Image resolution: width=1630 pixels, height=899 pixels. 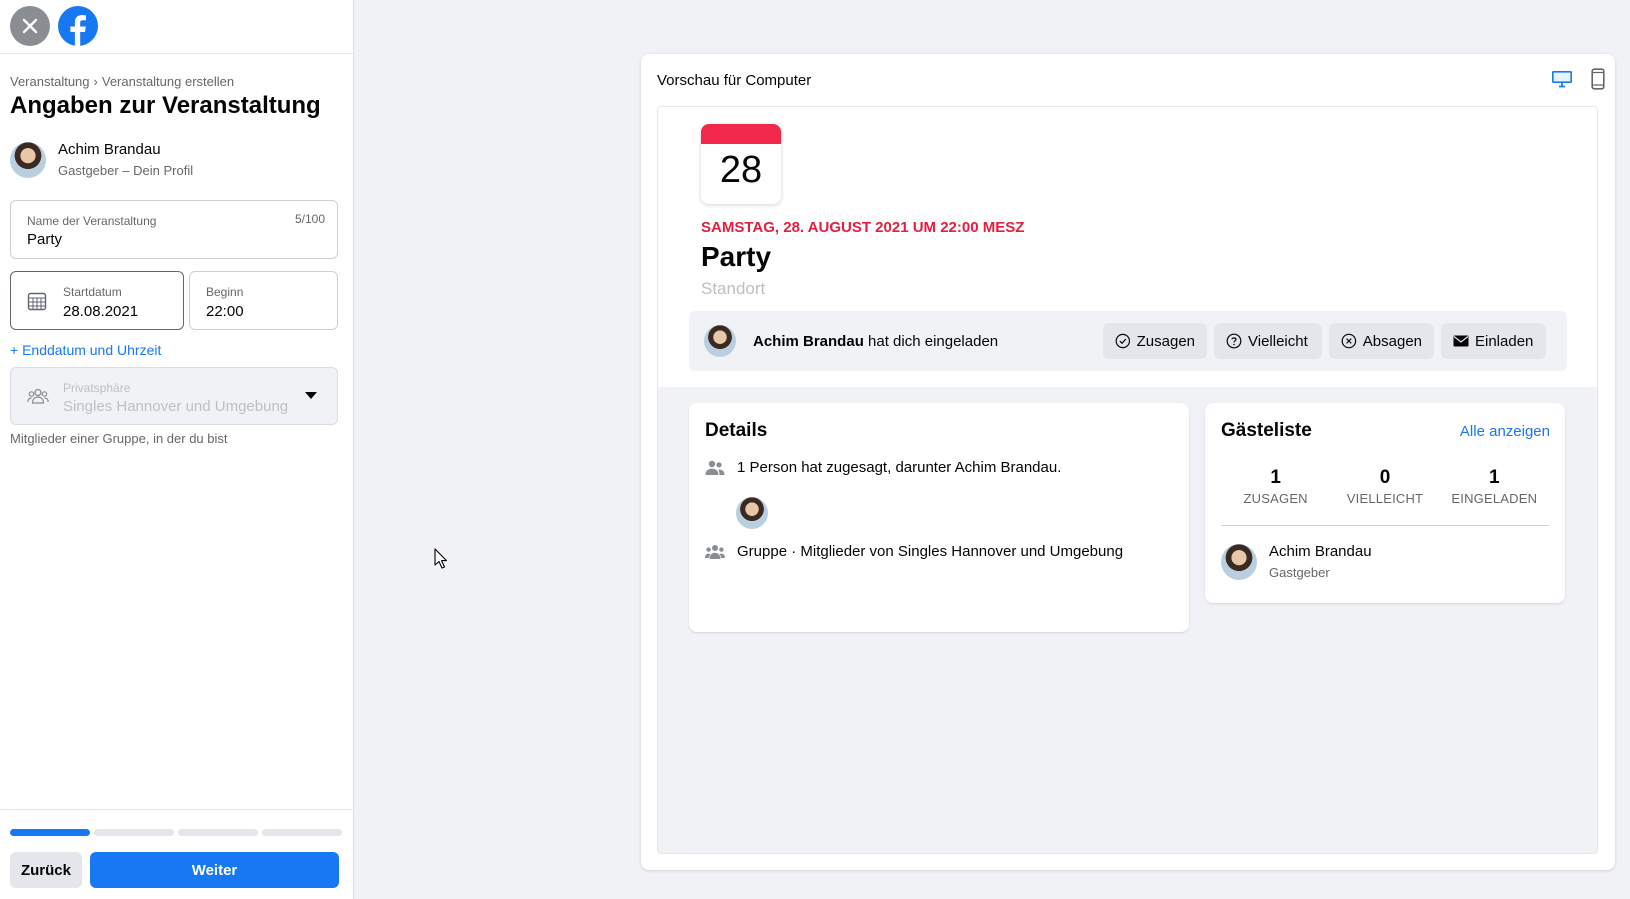 I want to click on maybe-button: Vielleicht, so click(x=1268, y=341).